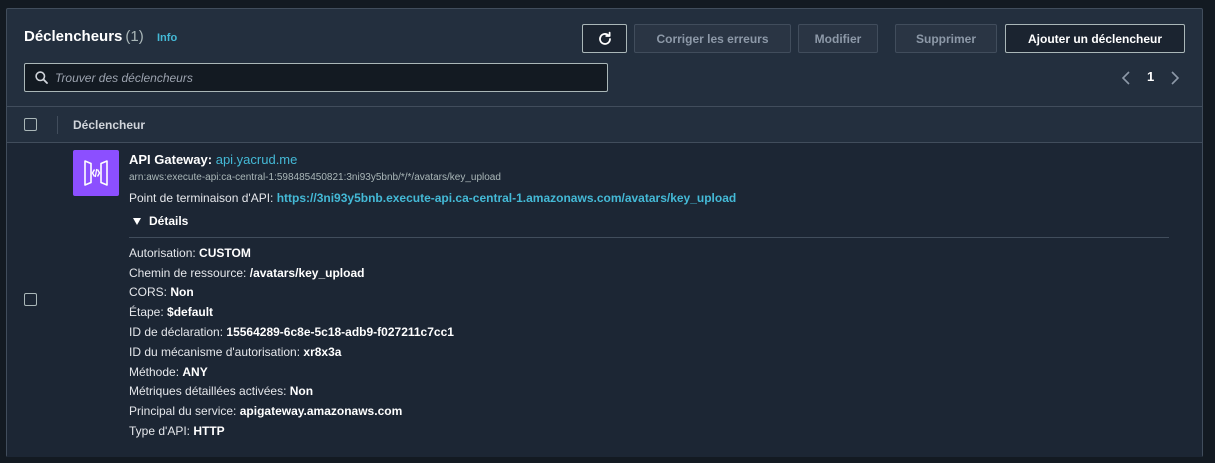 The width and height of the screenshot is (1215, 463). What do you see at coordinates (96, 173) in the screenshot?
I see `api-gateway-icon` at bounding box center [96, 173].